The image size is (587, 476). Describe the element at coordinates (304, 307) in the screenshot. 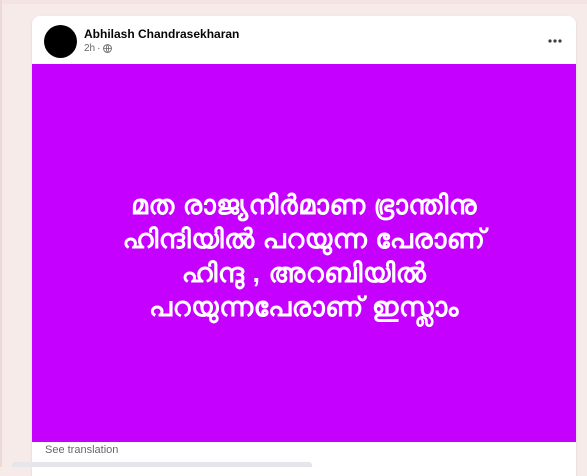

I see `image-text-line: പറയുന്നപേരാണ് ഇസ്ലാം` at that location.